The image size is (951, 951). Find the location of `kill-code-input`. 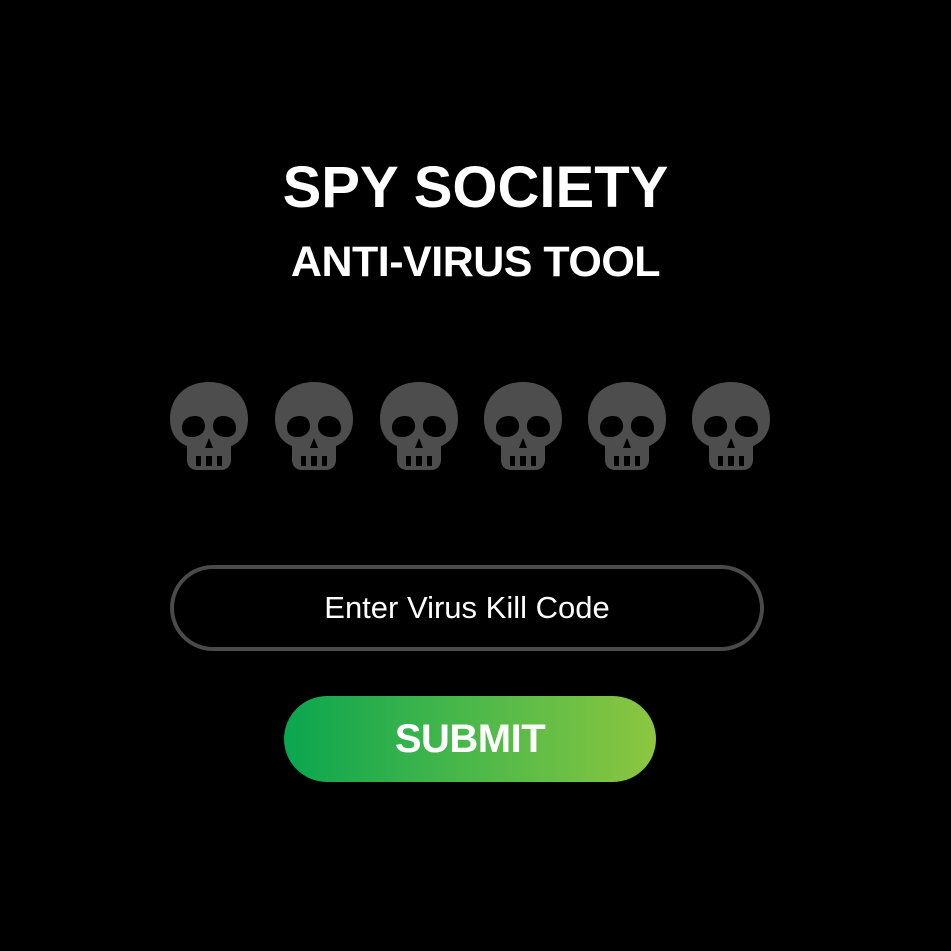

kill-code-input is located at coordinates (467, 608).